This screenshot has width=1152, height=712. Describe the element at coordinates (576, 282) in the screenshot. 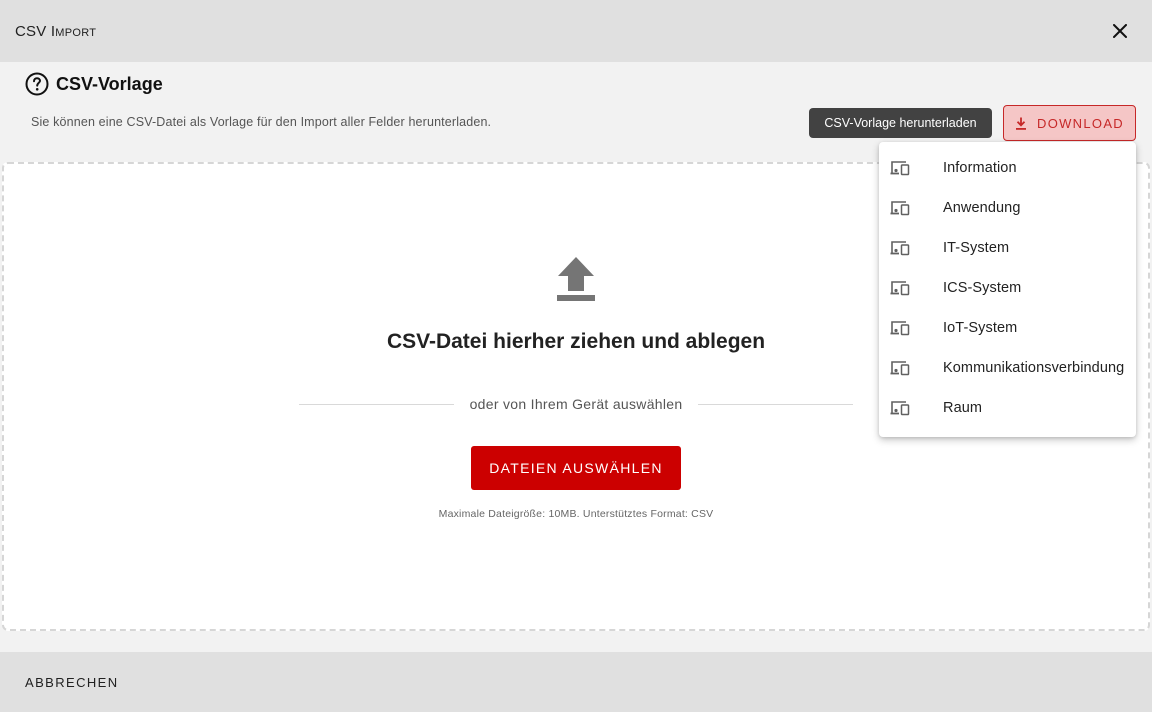

I see `upload-icon` at that location.